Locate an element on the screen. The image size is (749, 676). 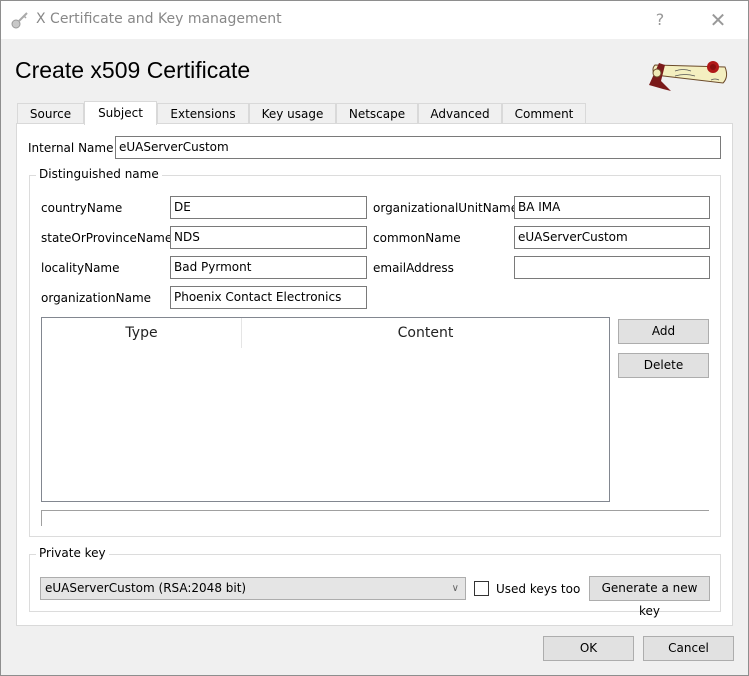
delete-entry-button: Delete is located at coordinates (663, 365).